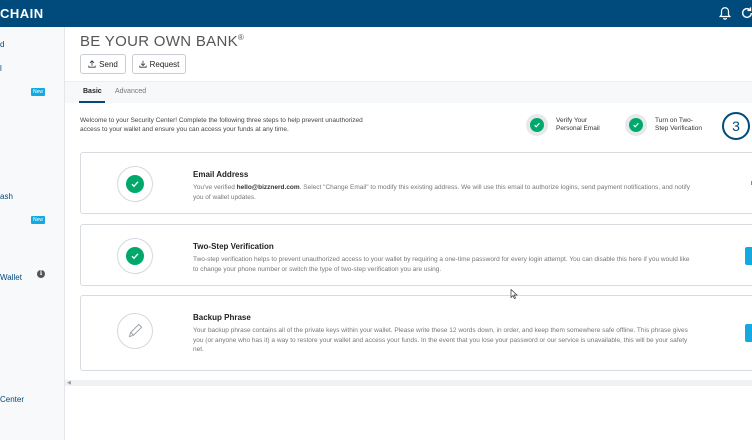 This screenshot has height=440, width=752. Describe the element at coordinates (736, 126) in the screenshot. I see `step-3-number: 3` at that location.